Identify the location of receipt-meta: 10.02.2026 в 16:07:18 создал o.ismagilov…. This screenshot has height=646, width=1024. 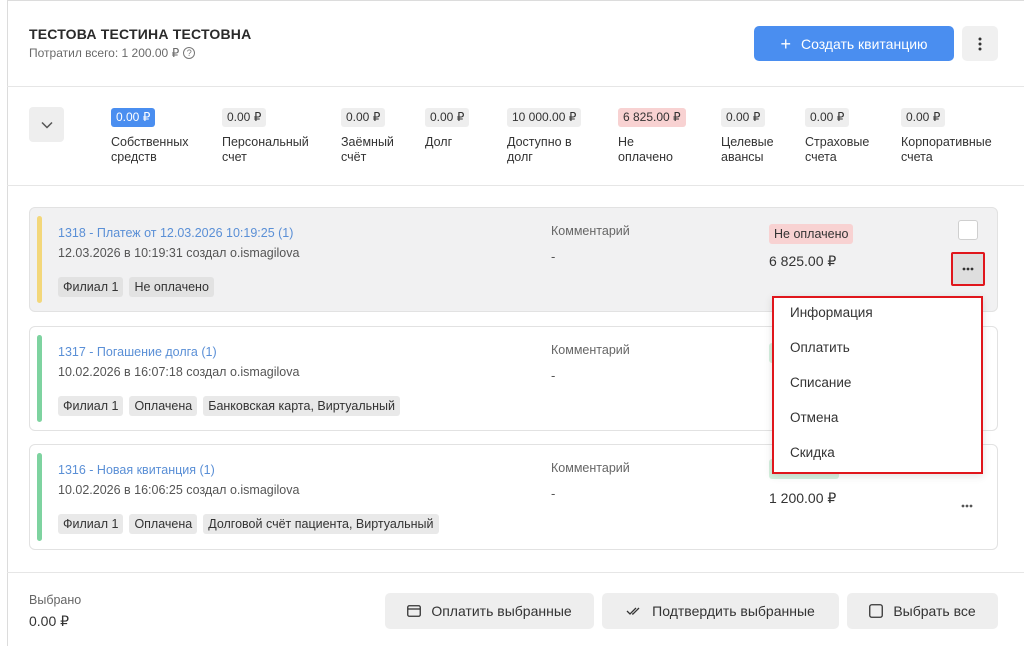
(179, 372).